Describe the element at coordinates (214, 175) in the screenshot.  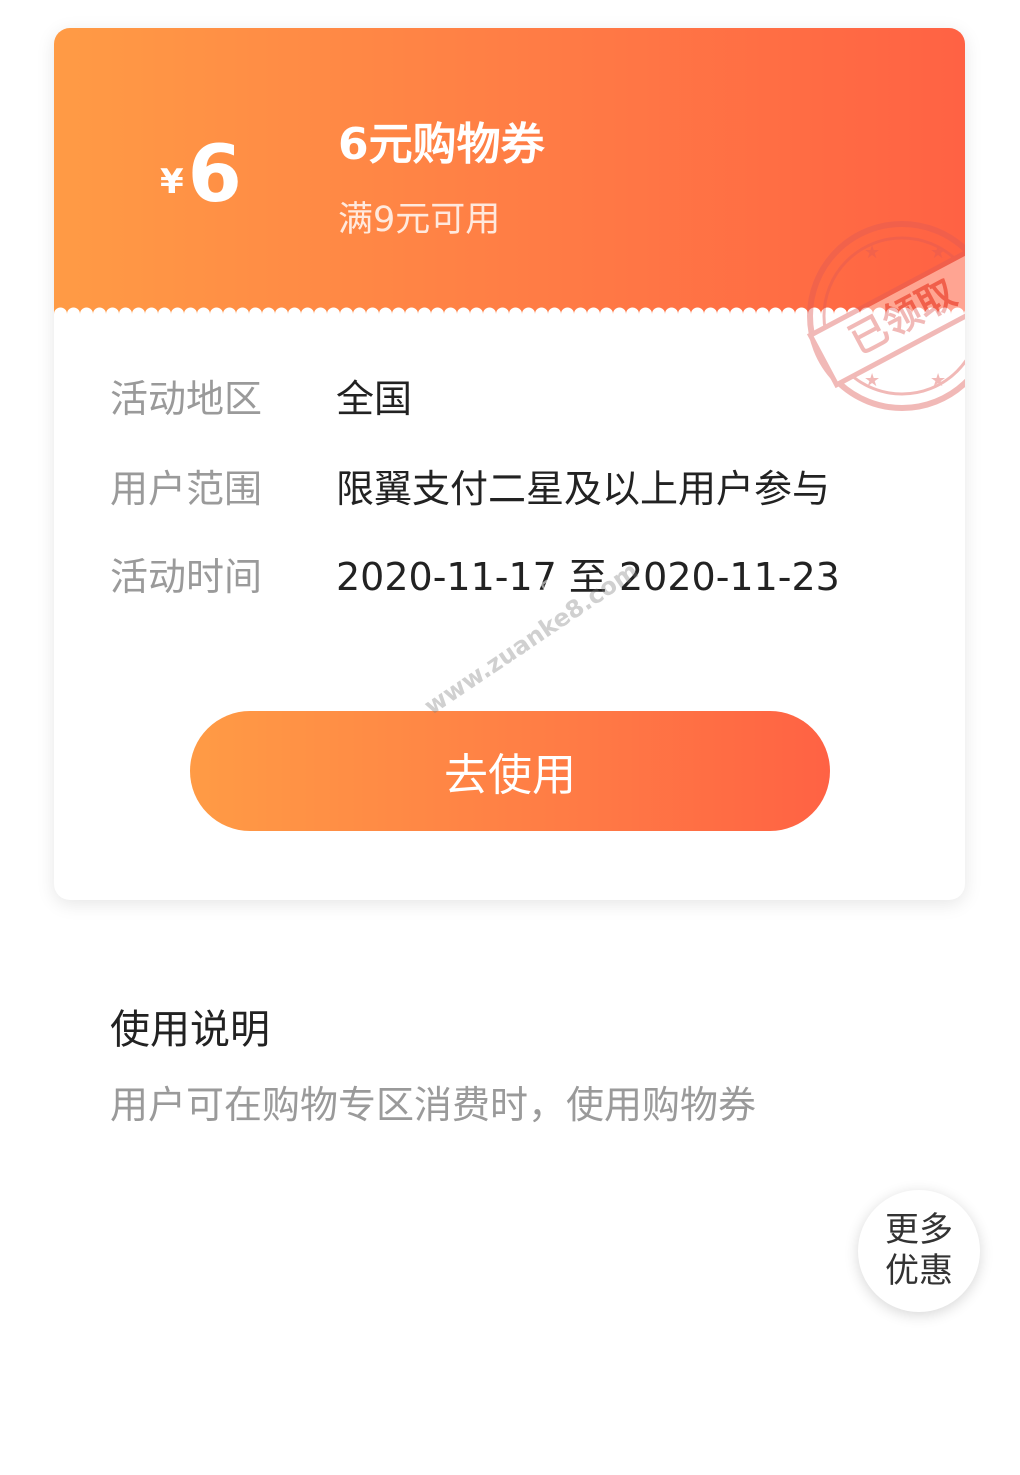
I see `amount-value: 6` at that location.